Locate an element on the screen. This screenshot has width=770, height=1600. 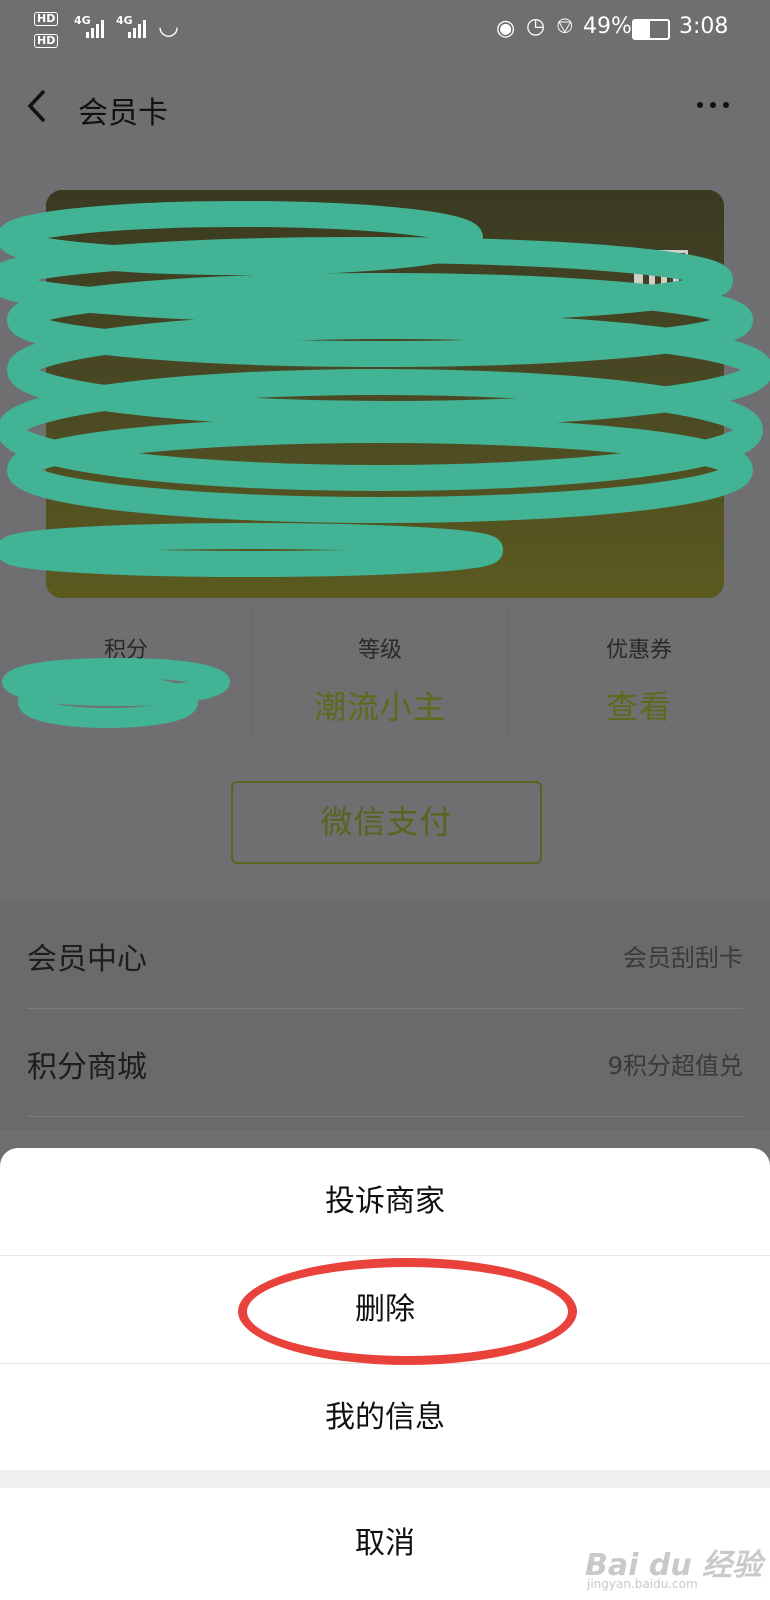
battery-icon is located at coordinates (651, 29).